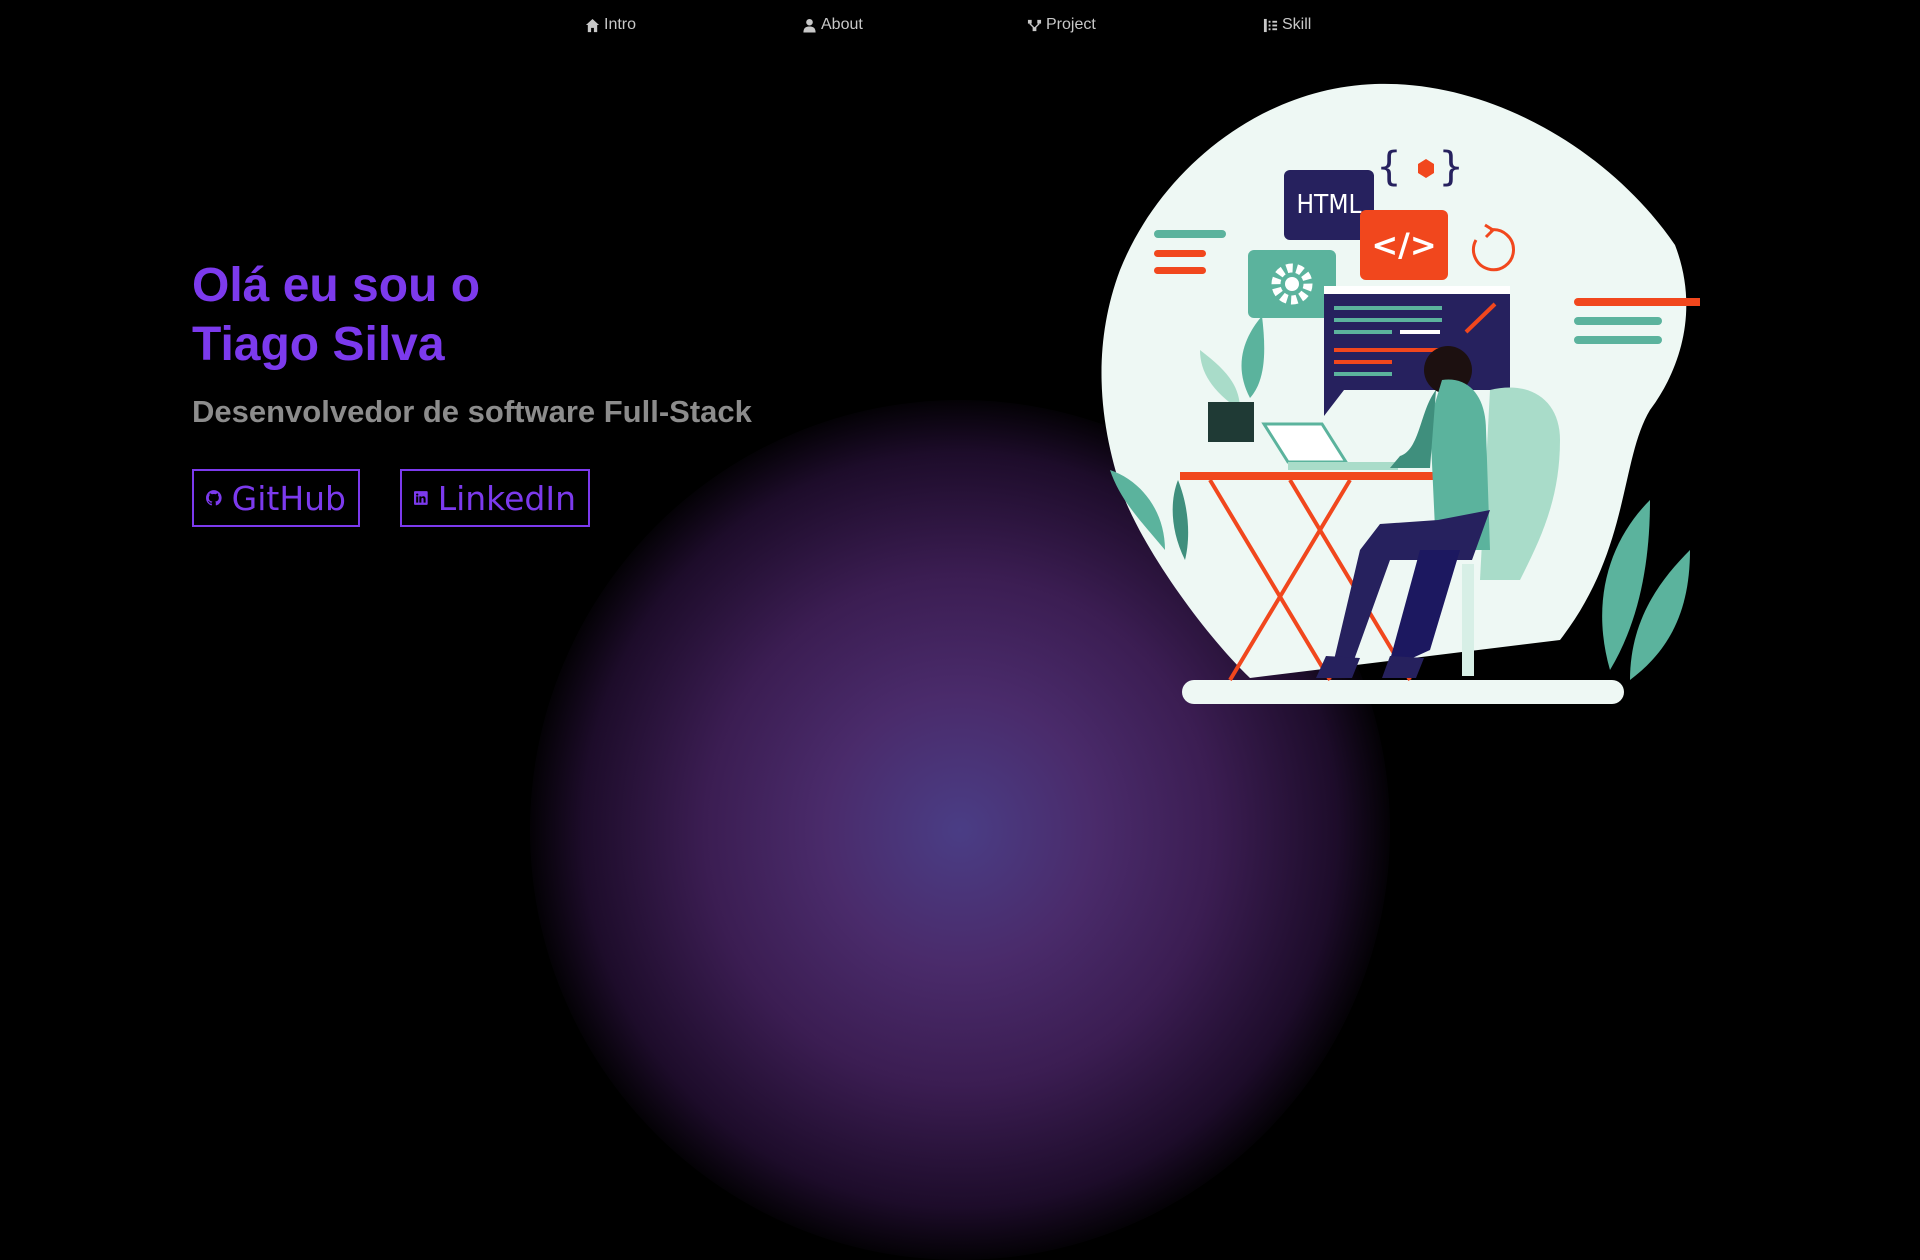 The image size is (1920, 1260). Describe the element at coordinates (1297, 24) in the screenshot. I see `nav-item-label: Skill` at that location.